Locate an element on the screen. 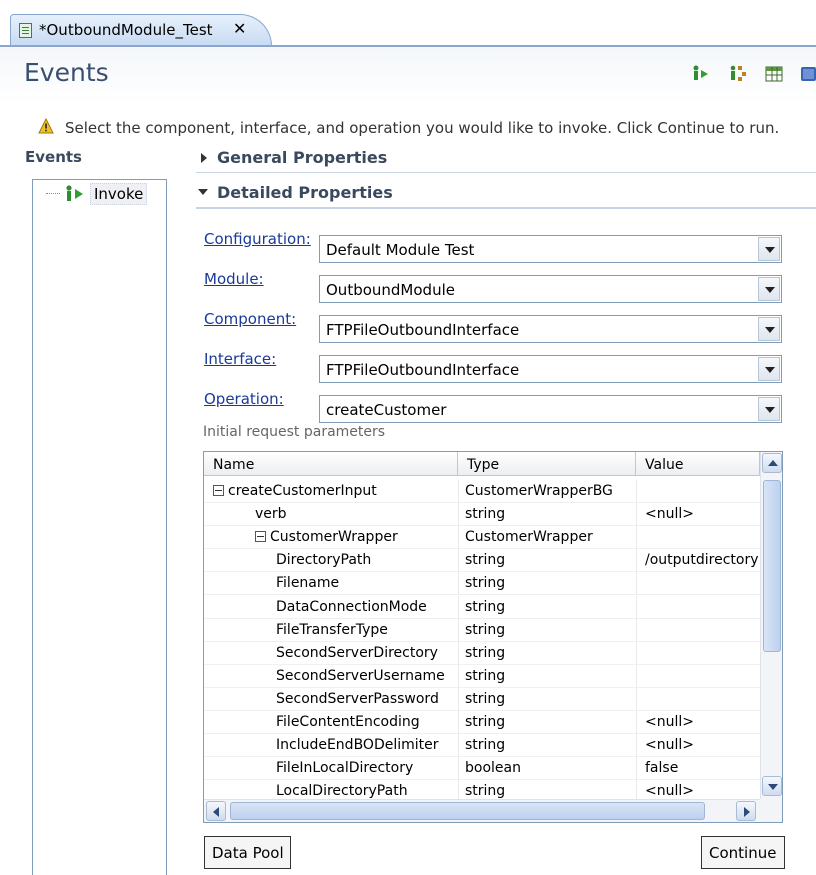  scroll-right-button is located at coordinates (746, 811).